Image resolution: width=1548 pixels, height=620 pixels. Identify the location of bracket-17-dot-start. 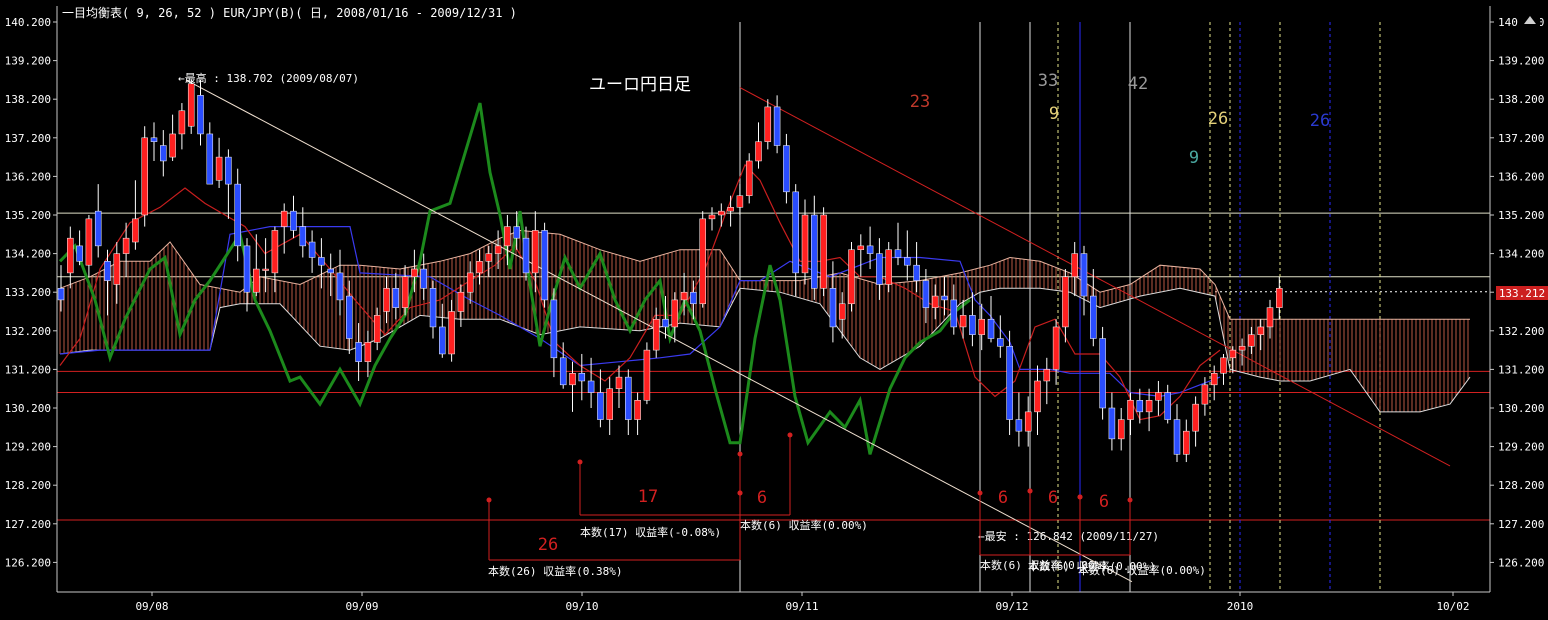
(580, 462).